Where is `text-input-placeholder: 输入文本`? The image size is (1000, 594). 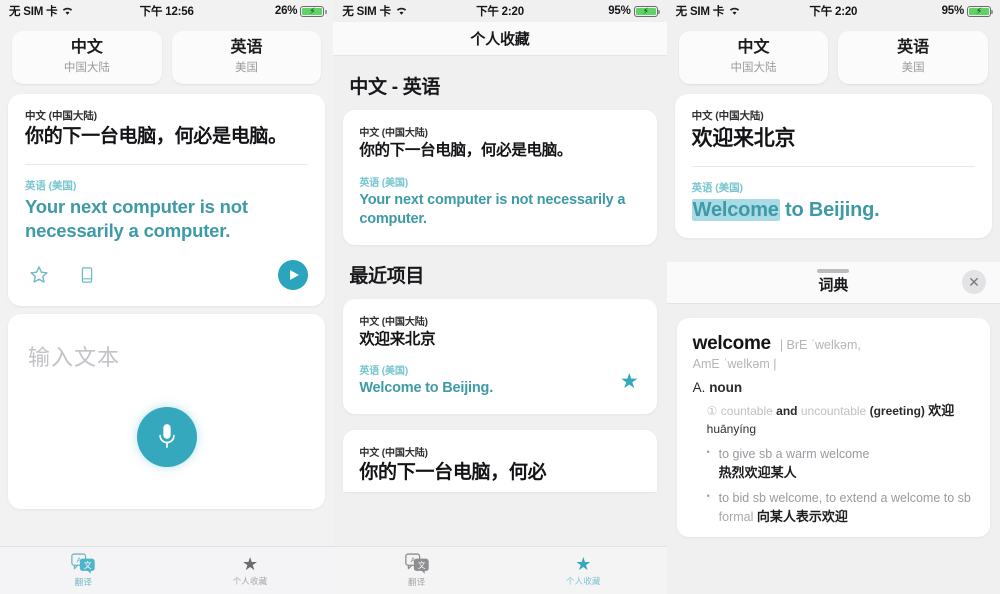 text-input-placeholder: 输入文本 is located at coordinates (74, 357).